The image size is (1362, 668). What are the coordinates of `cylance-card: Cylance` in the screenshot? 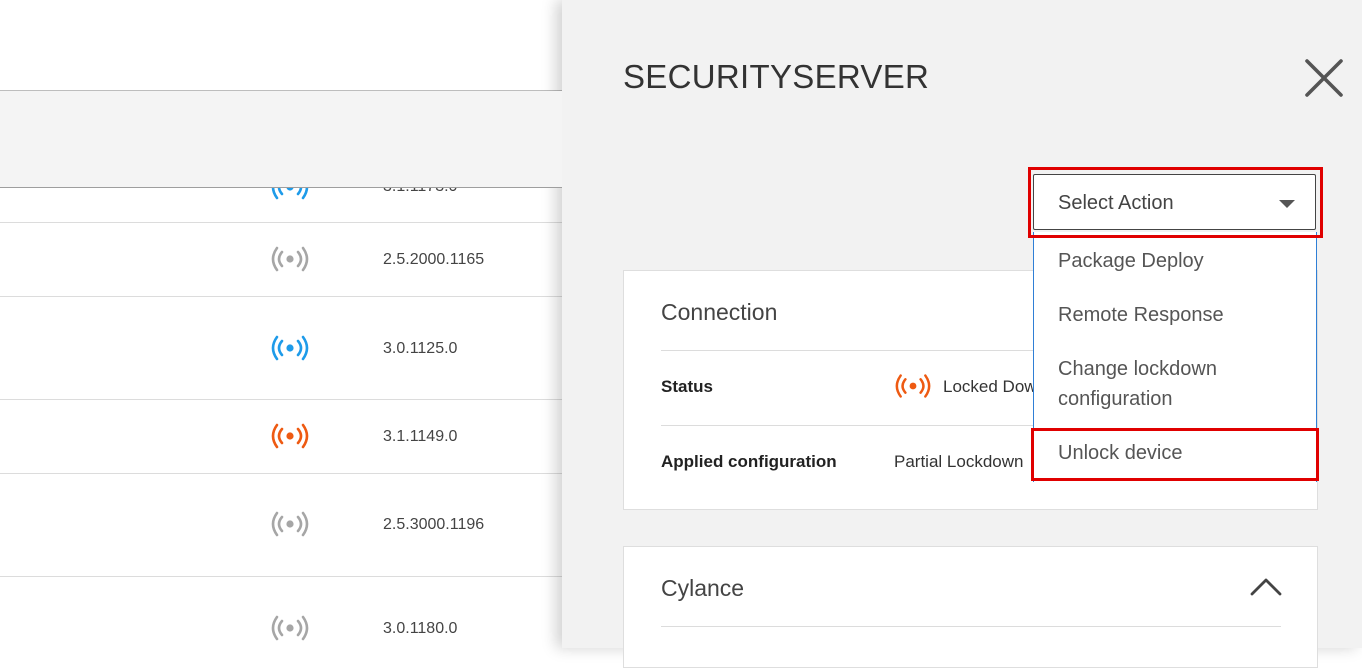 It's located at (970, 607).